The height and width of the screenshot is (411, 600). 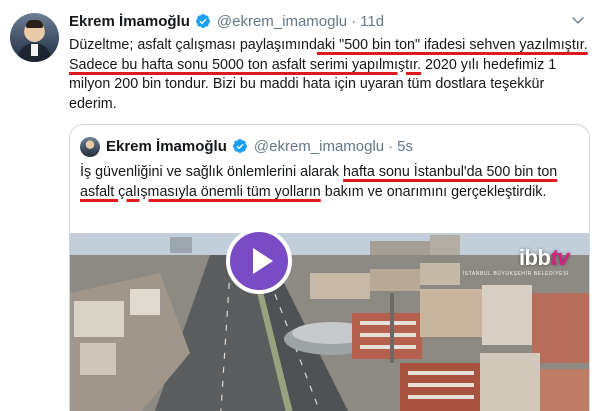 I want to click on logo-main-text: ibb, so click(x=534, y=257).